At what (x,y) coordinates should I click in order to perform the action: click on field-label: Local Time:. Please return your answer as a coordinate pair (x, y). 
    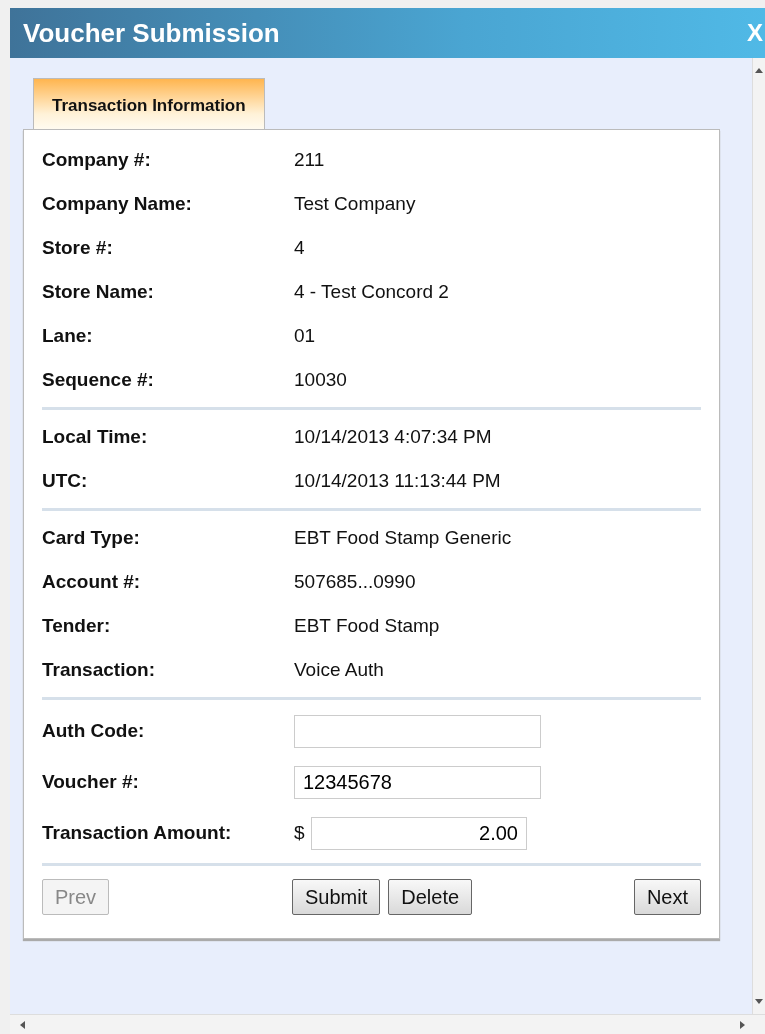
    Looking at the image, I should click on (95, 437).